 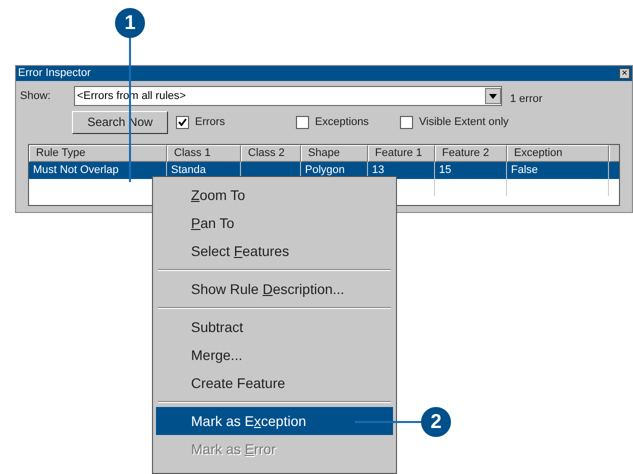 What do you see at coordinates (558, 153) in the screenshot?
I see `column-header: Exception` at bounding box center [558, 153].